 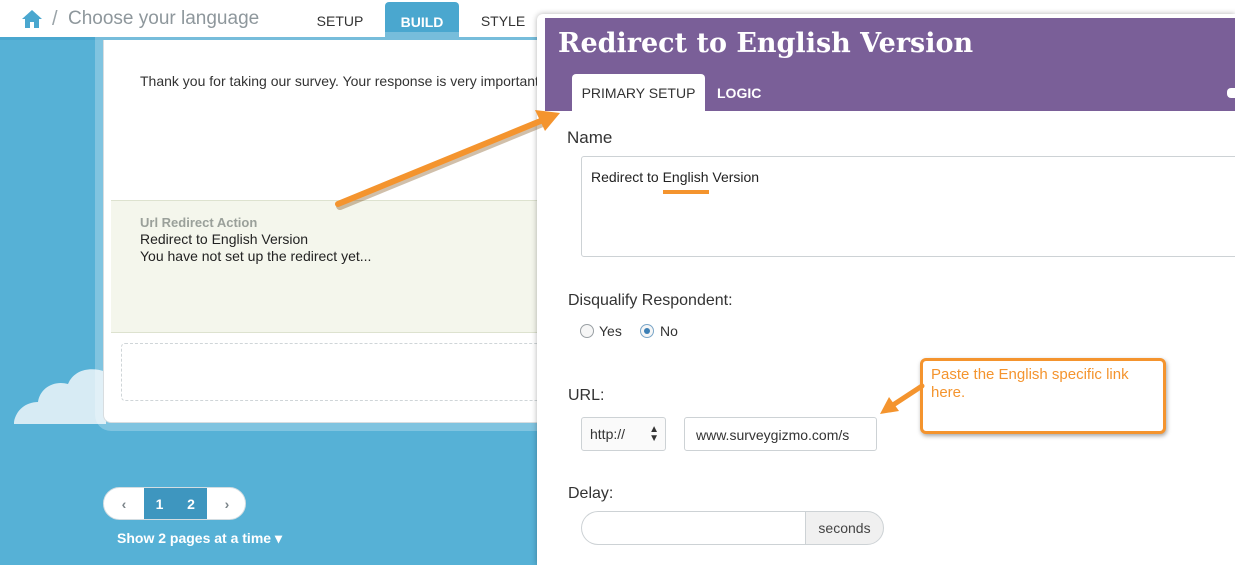 I want to click on protocol-select: http:// ▲ ▼, so click(x=623, y=434).